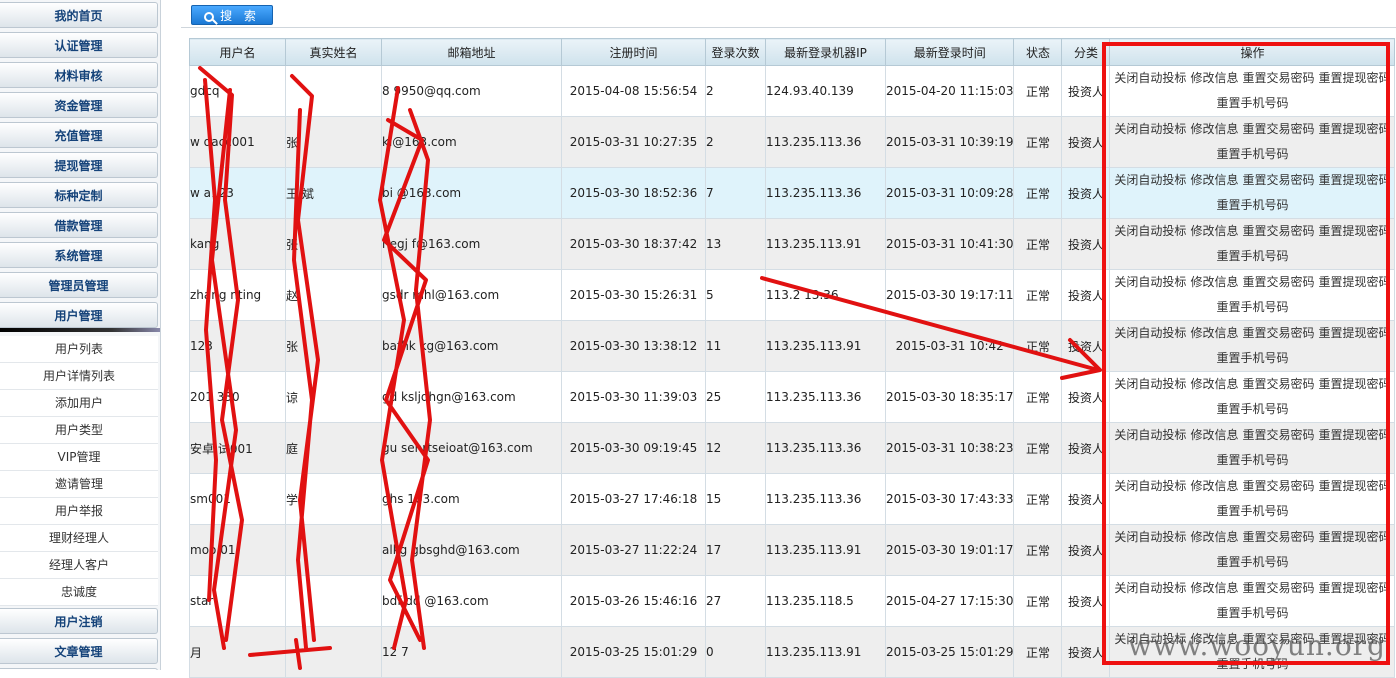 Image resolution: width=1396 pixels, height=678 pixels. What do you see at coordinates (471, 550) in the screenshot?
I see `cell-email: alkg gbsghd@163.com` at bounding box center [471, 550].